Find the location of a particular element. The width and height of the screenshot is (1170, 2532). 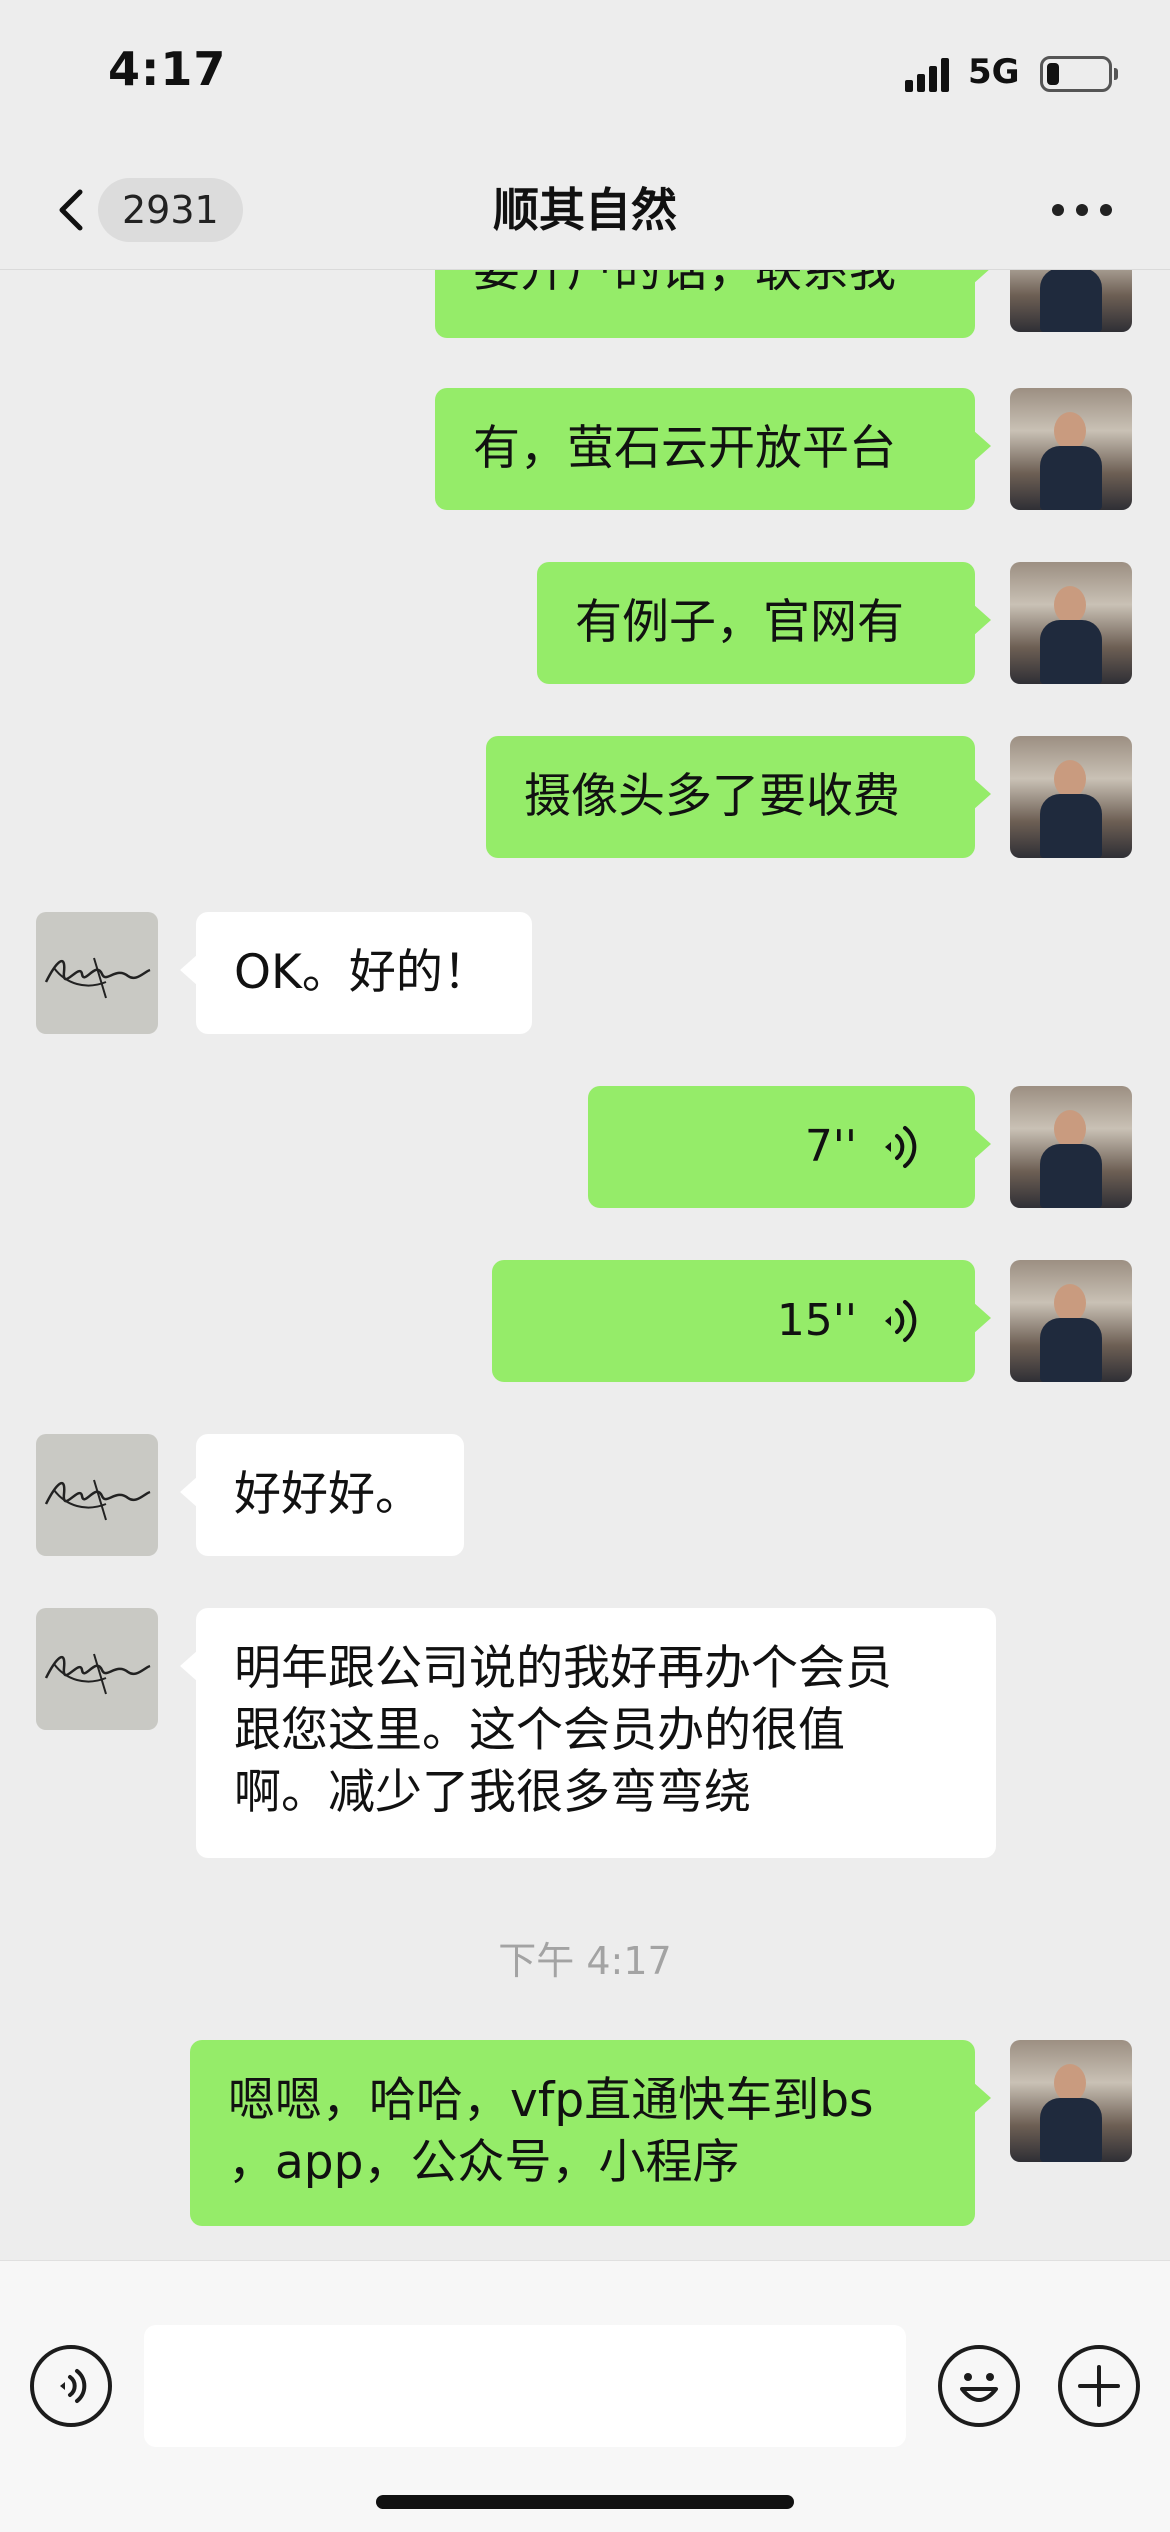

message-text: OK。好的！ is located at coordinates (362, 972).